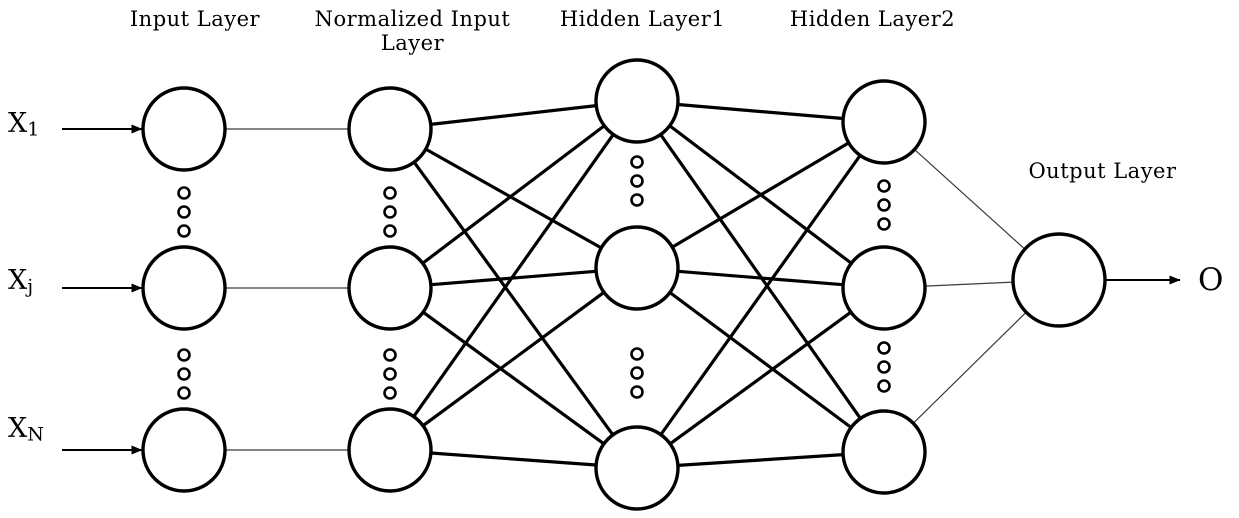 This screenshot has width=1239, height=518. I want to click on layer-title-line1: Output Layer, so click(1102, 171).